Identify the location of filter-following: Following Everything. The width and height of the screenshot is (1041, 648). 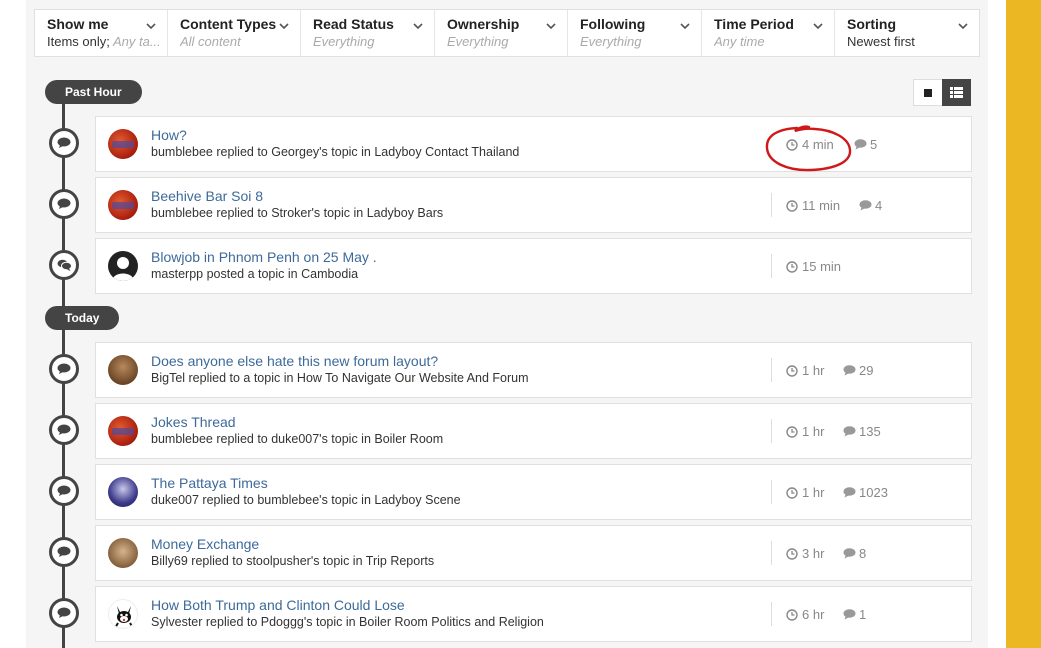
(635, 33).